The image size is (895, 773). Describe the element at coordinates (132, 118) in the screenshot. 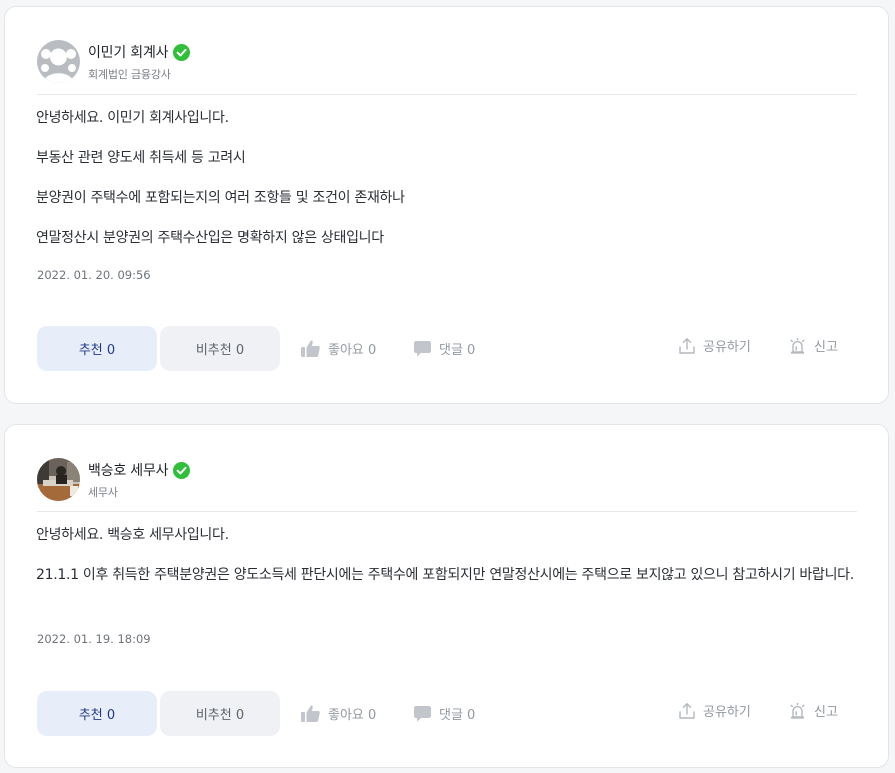

I see `answer-paragraph: 안녕하세요. 이민기 회계사입니다.` at that location.